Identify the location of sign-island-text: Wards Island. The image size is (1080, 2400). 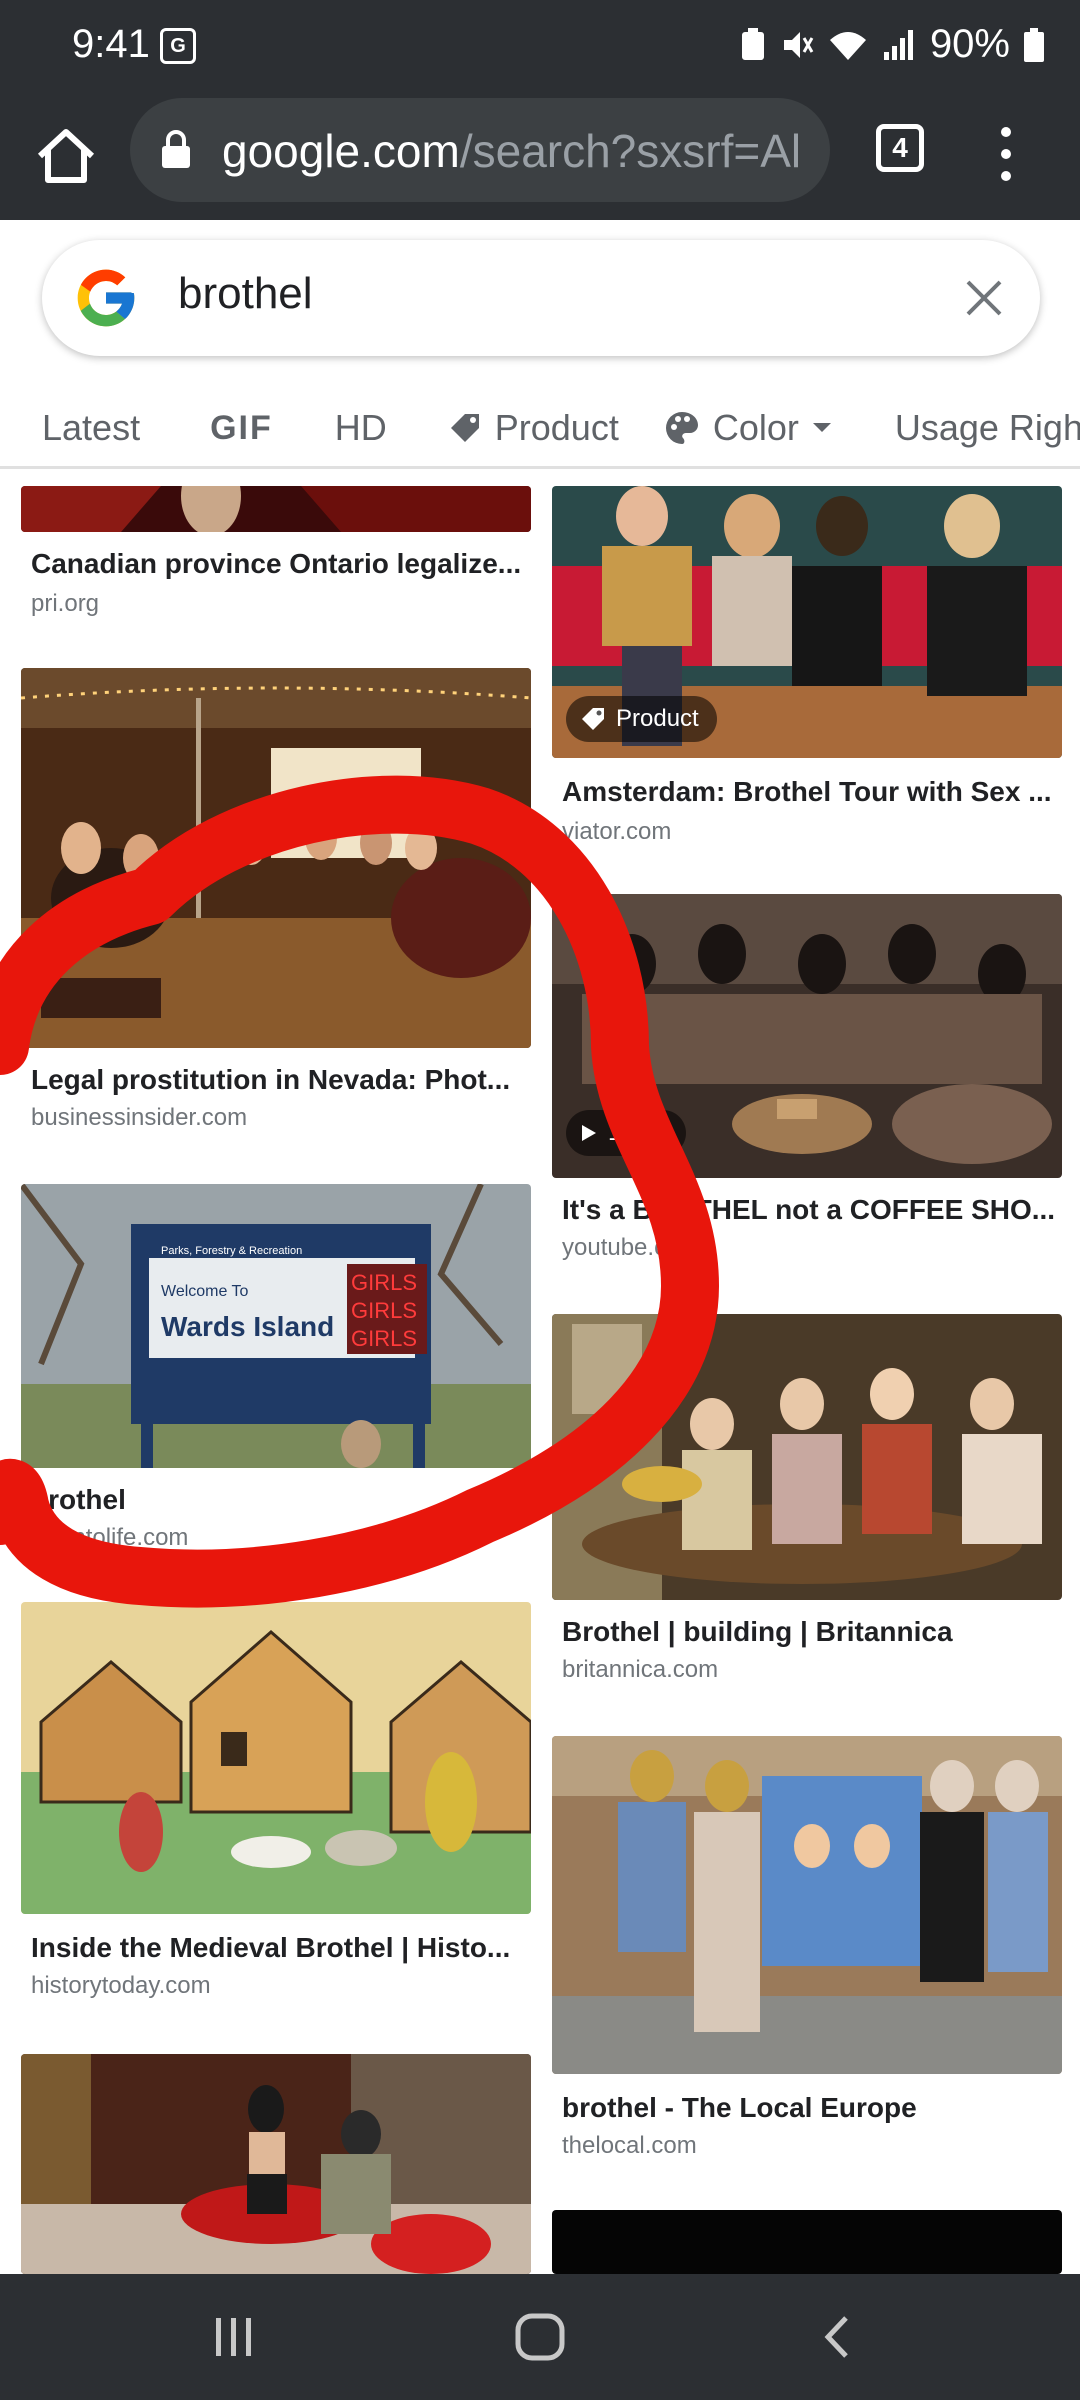
(247, 1326).